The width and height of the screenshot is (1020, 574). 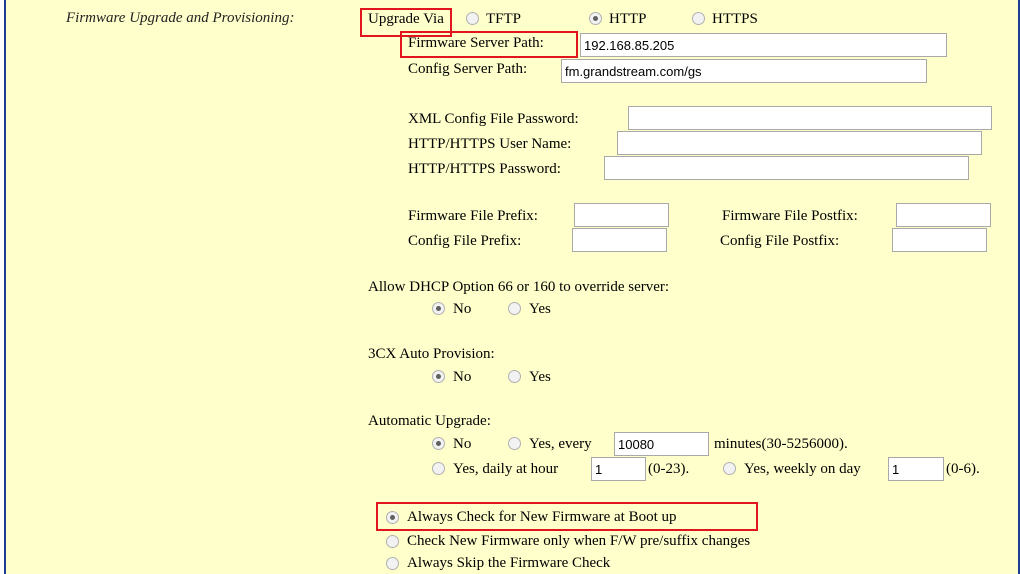 I want to click on upgrade-via-http-label: HTTP, so click(x=628, y=19).